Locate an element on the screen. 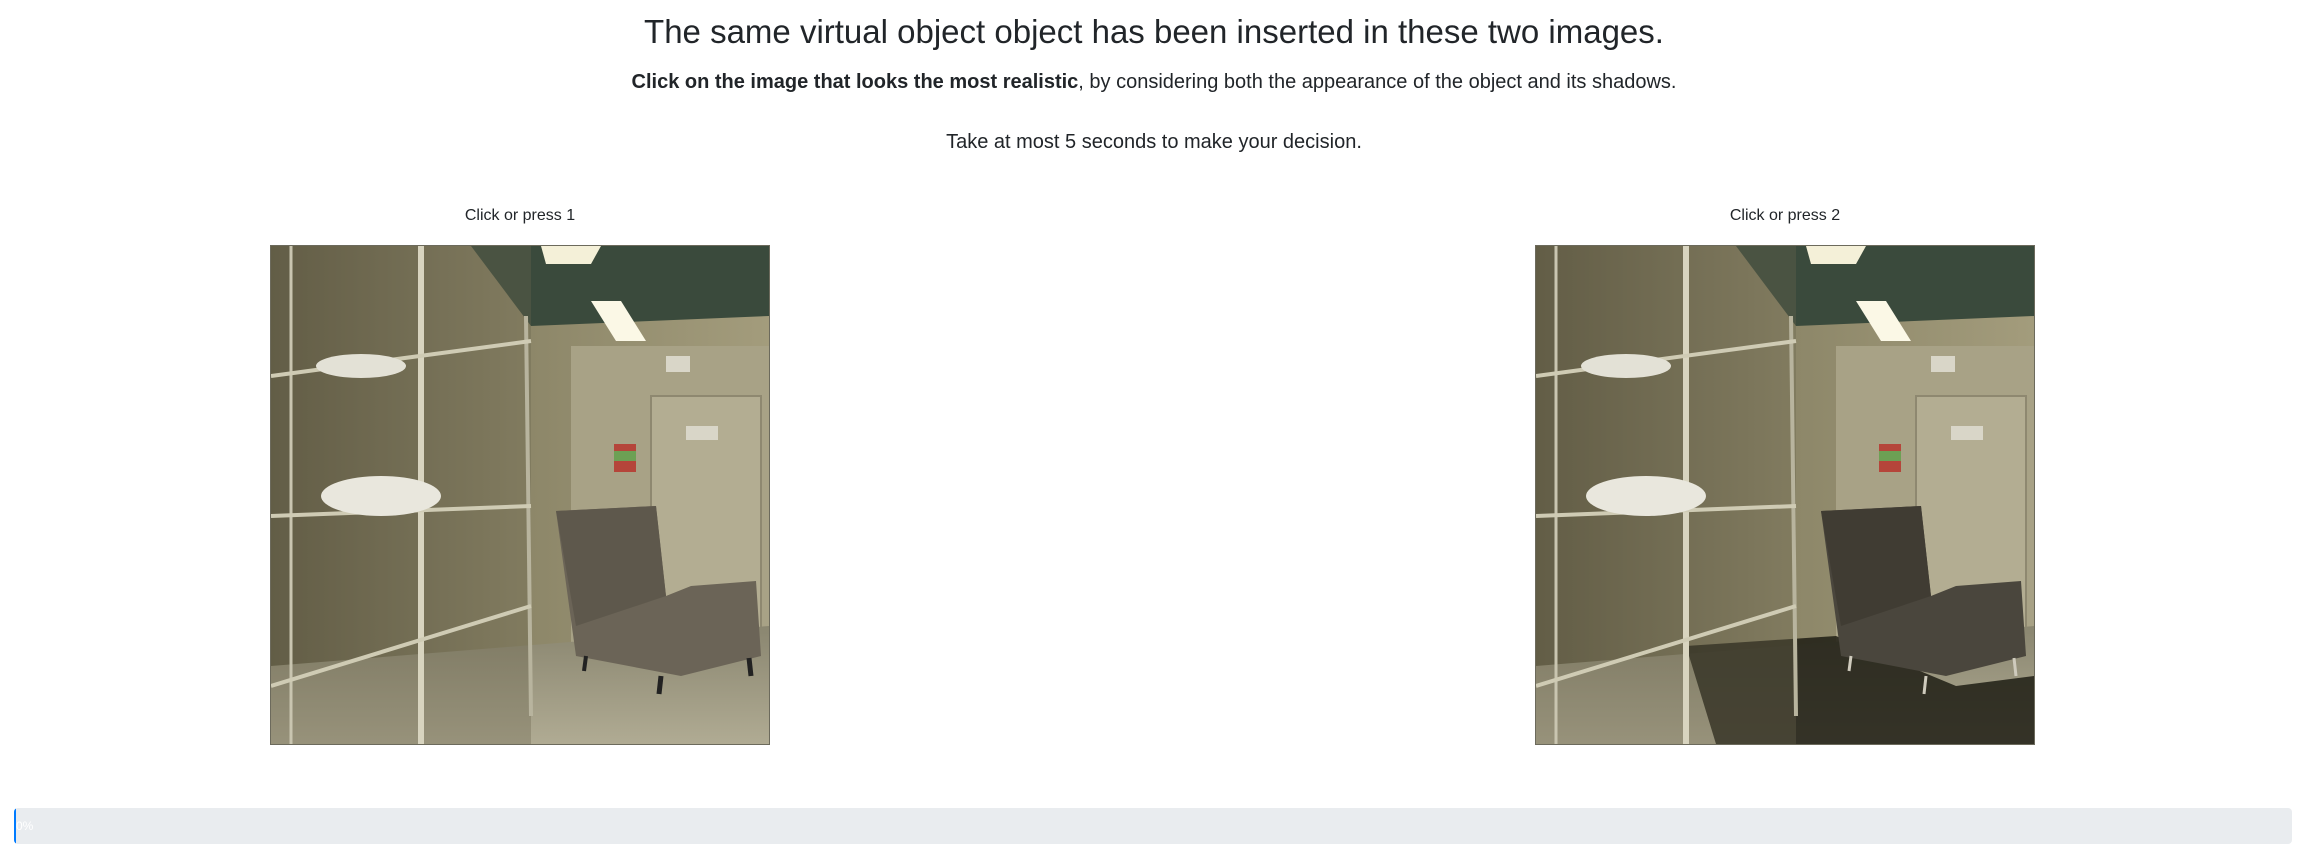 The height and width of the screenshot is (865, 2308). choice-2-image is located at coordinates (1785, 495).